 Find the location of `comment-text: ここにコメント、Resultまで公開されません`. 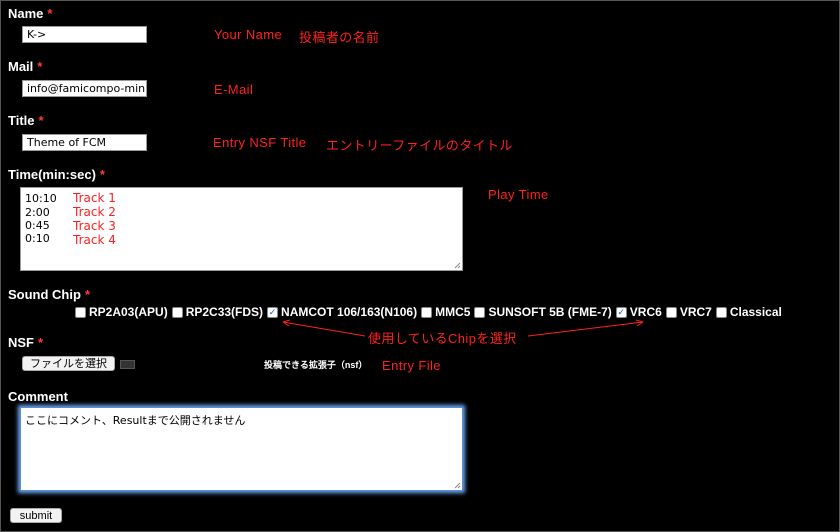

comment-text: ここにコメント、Resultまで公開されません is located at coordinates (135, 420).